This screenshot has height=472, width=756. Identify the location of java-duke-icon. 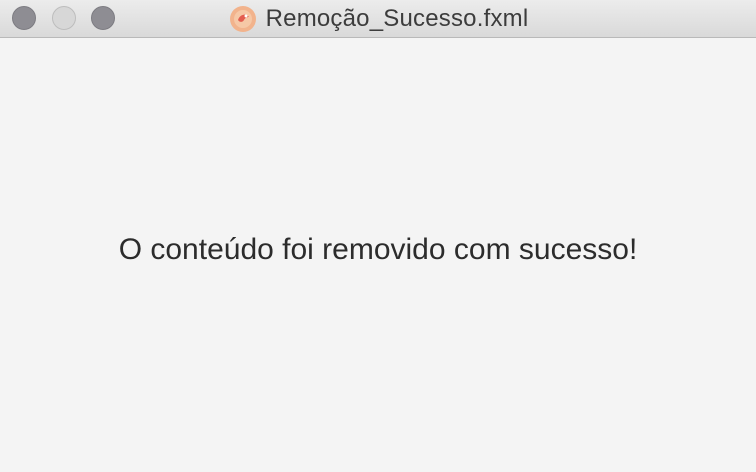
(243, 19).